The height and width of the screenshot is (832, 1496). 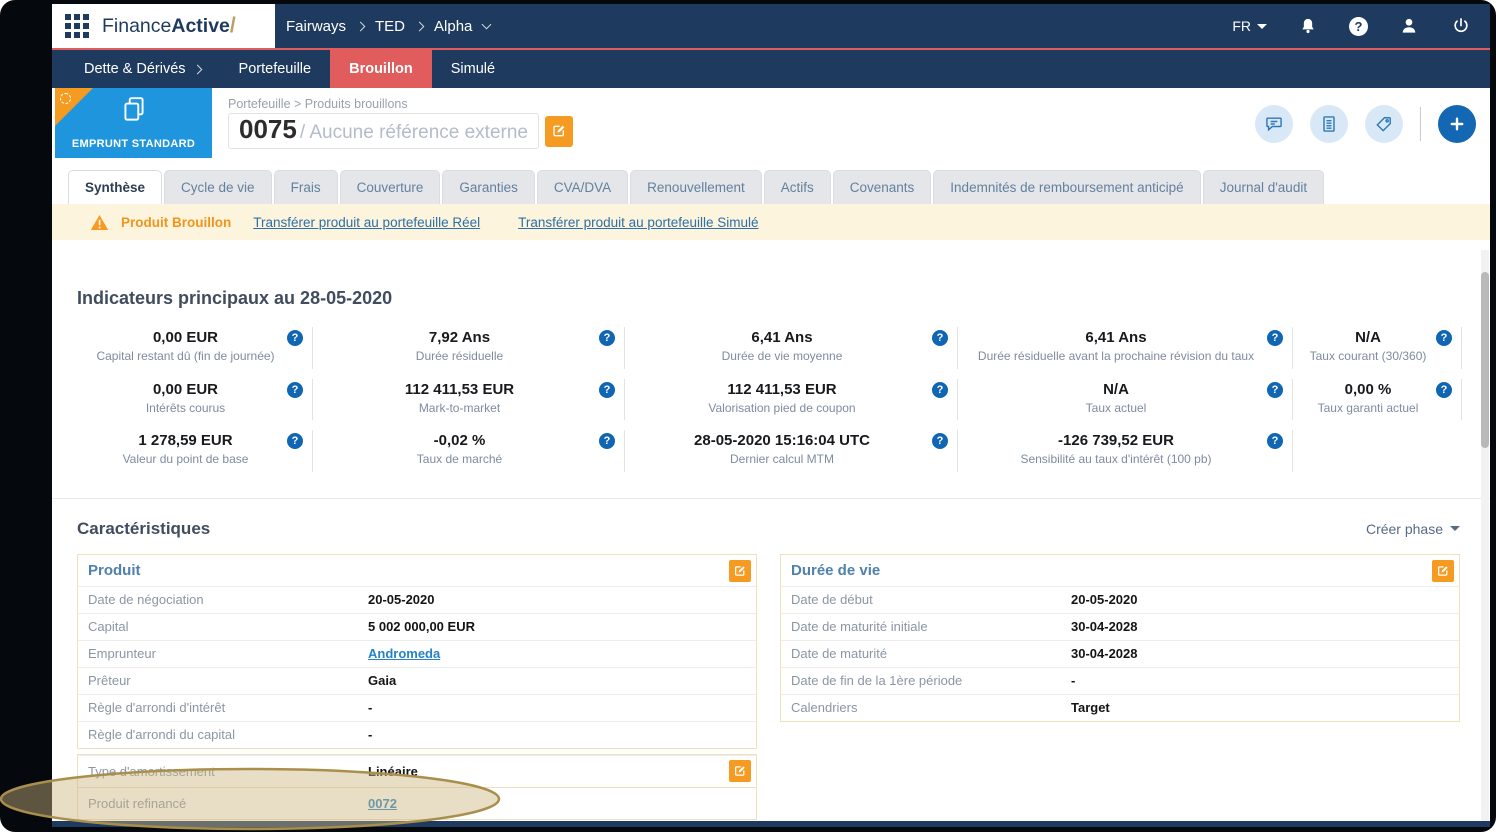 What do you see at coordinates (218, 187) in the screenshot?
I see `tab-cycle-de-vie: Cycle de vie` at bounding box center [218, 187].